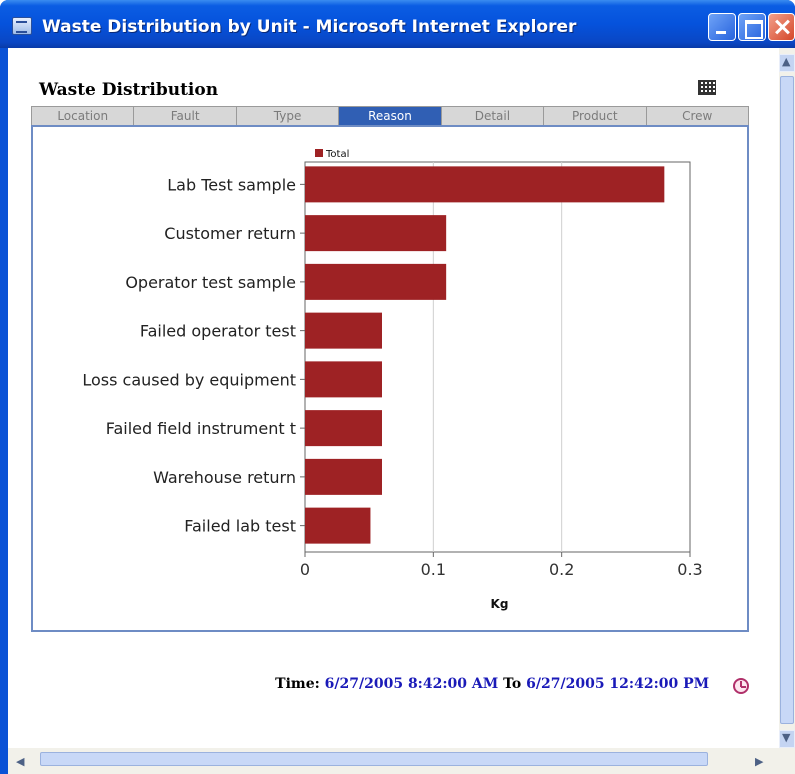 Image resolution: width=795 pixels, height=774 pixels. What do you see at coordinates (305, 569) in the screenshot?
I see `x-tick-label: 0` at bounding box center [305, 569].